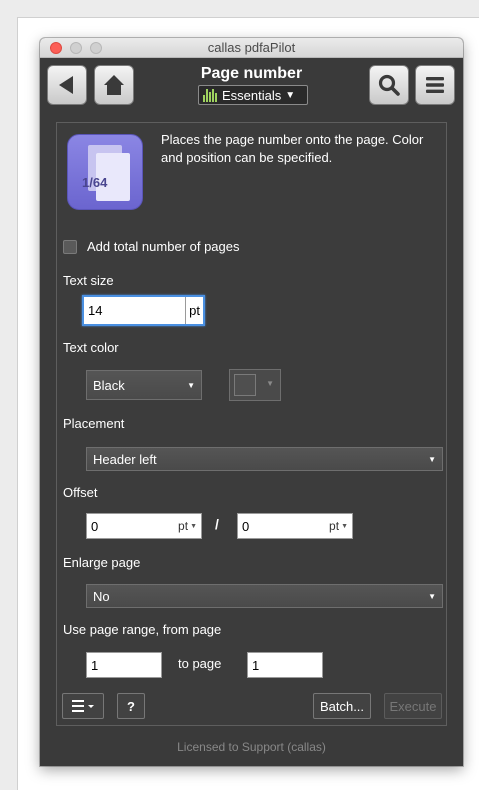  I want to click on range-from-value: 1, so click(95, 665).